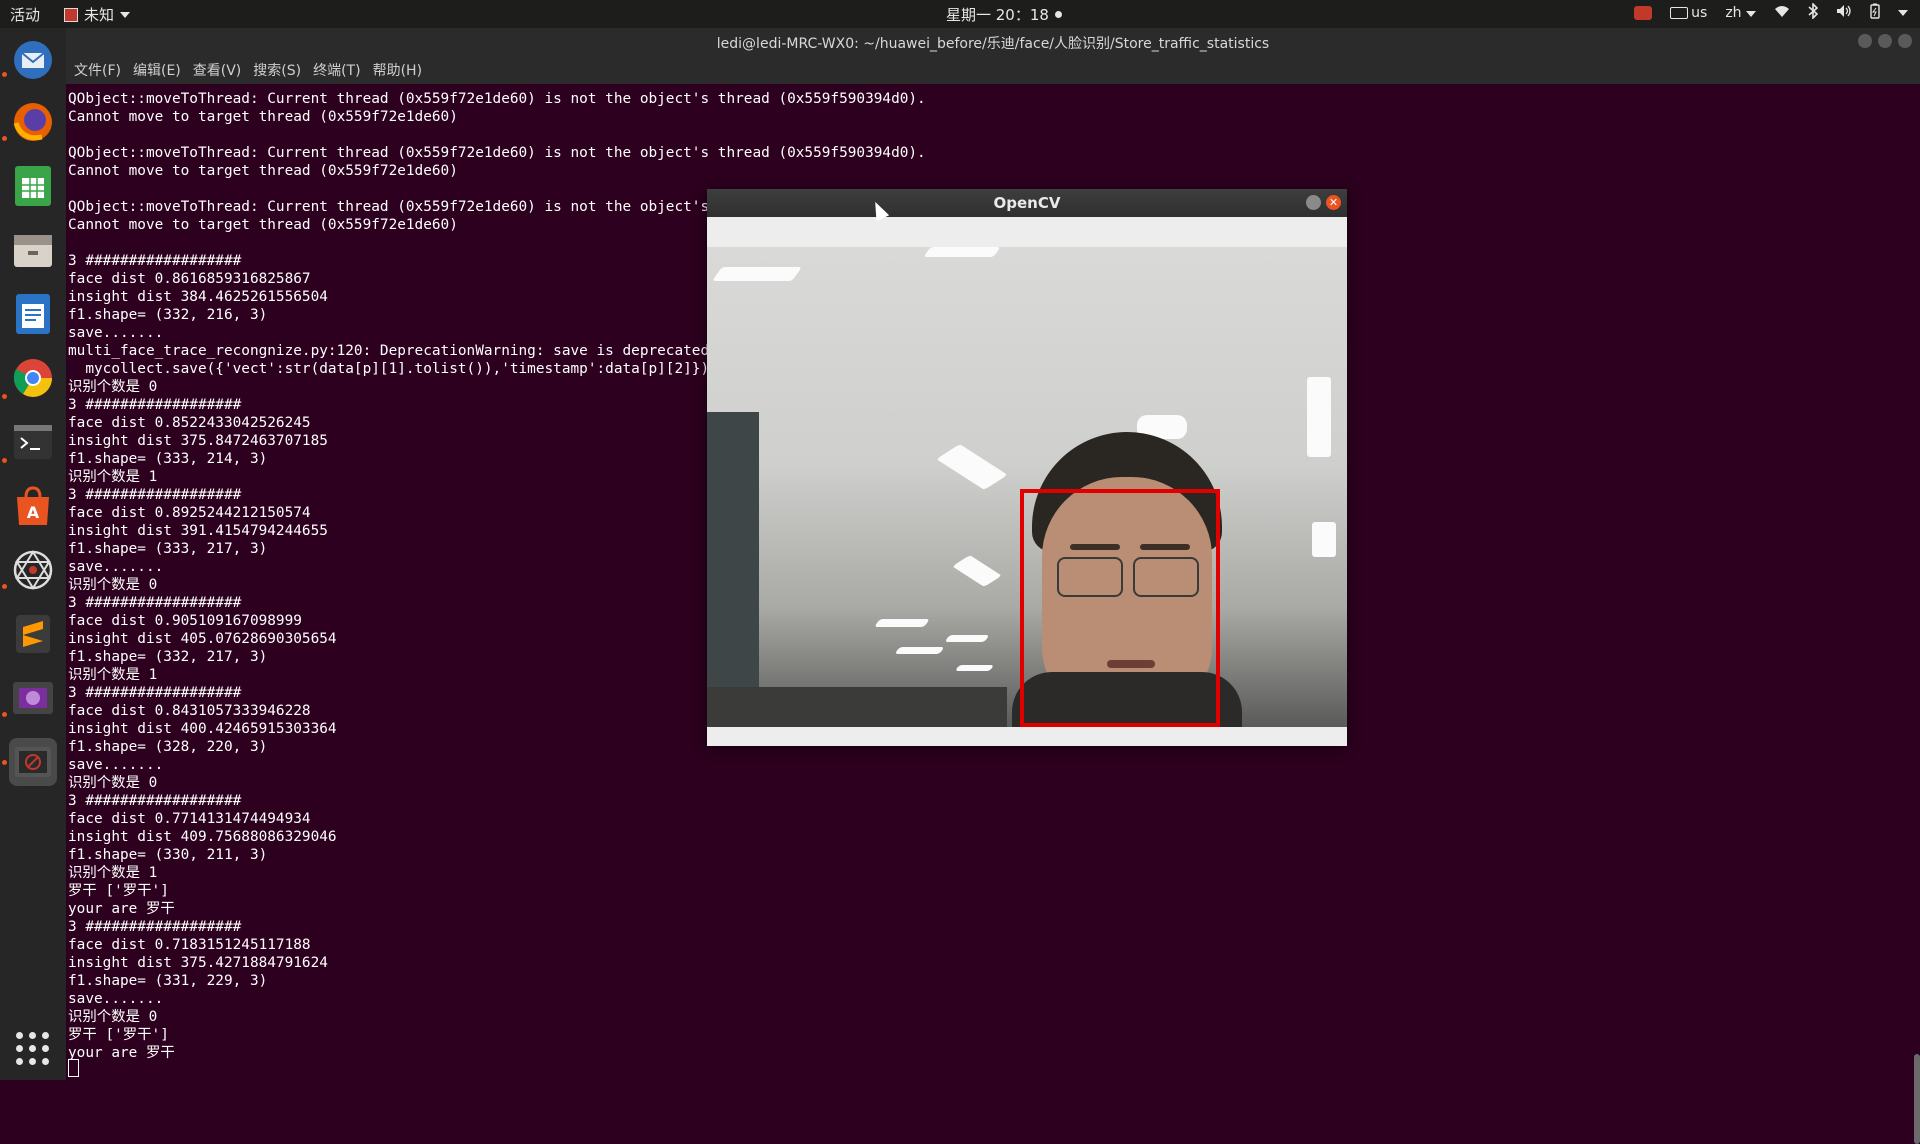 The image size is (1920, 1144). I want to click on svg-text: A, so click(33, 512).